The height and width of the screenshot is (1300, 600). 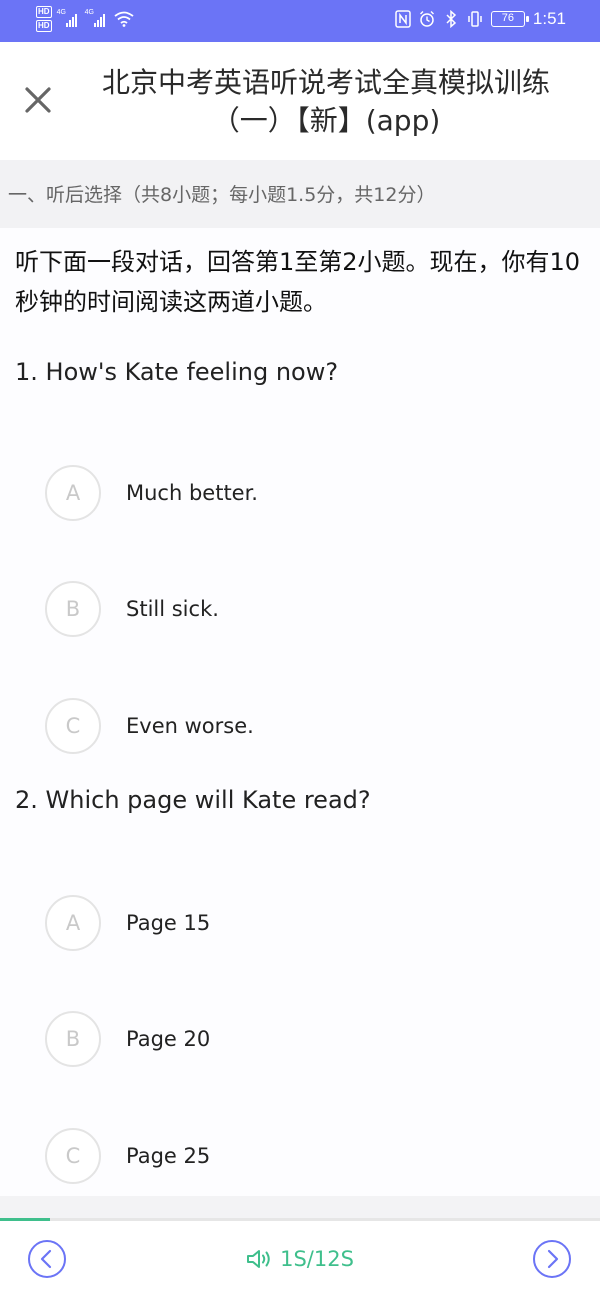 What do you see at coordinates (325, 101) in the screenshot?
I see `page-title: 北京中考英语听说考试全真模拟训练（一）【新】(app)` at bounding box center [325, 101].